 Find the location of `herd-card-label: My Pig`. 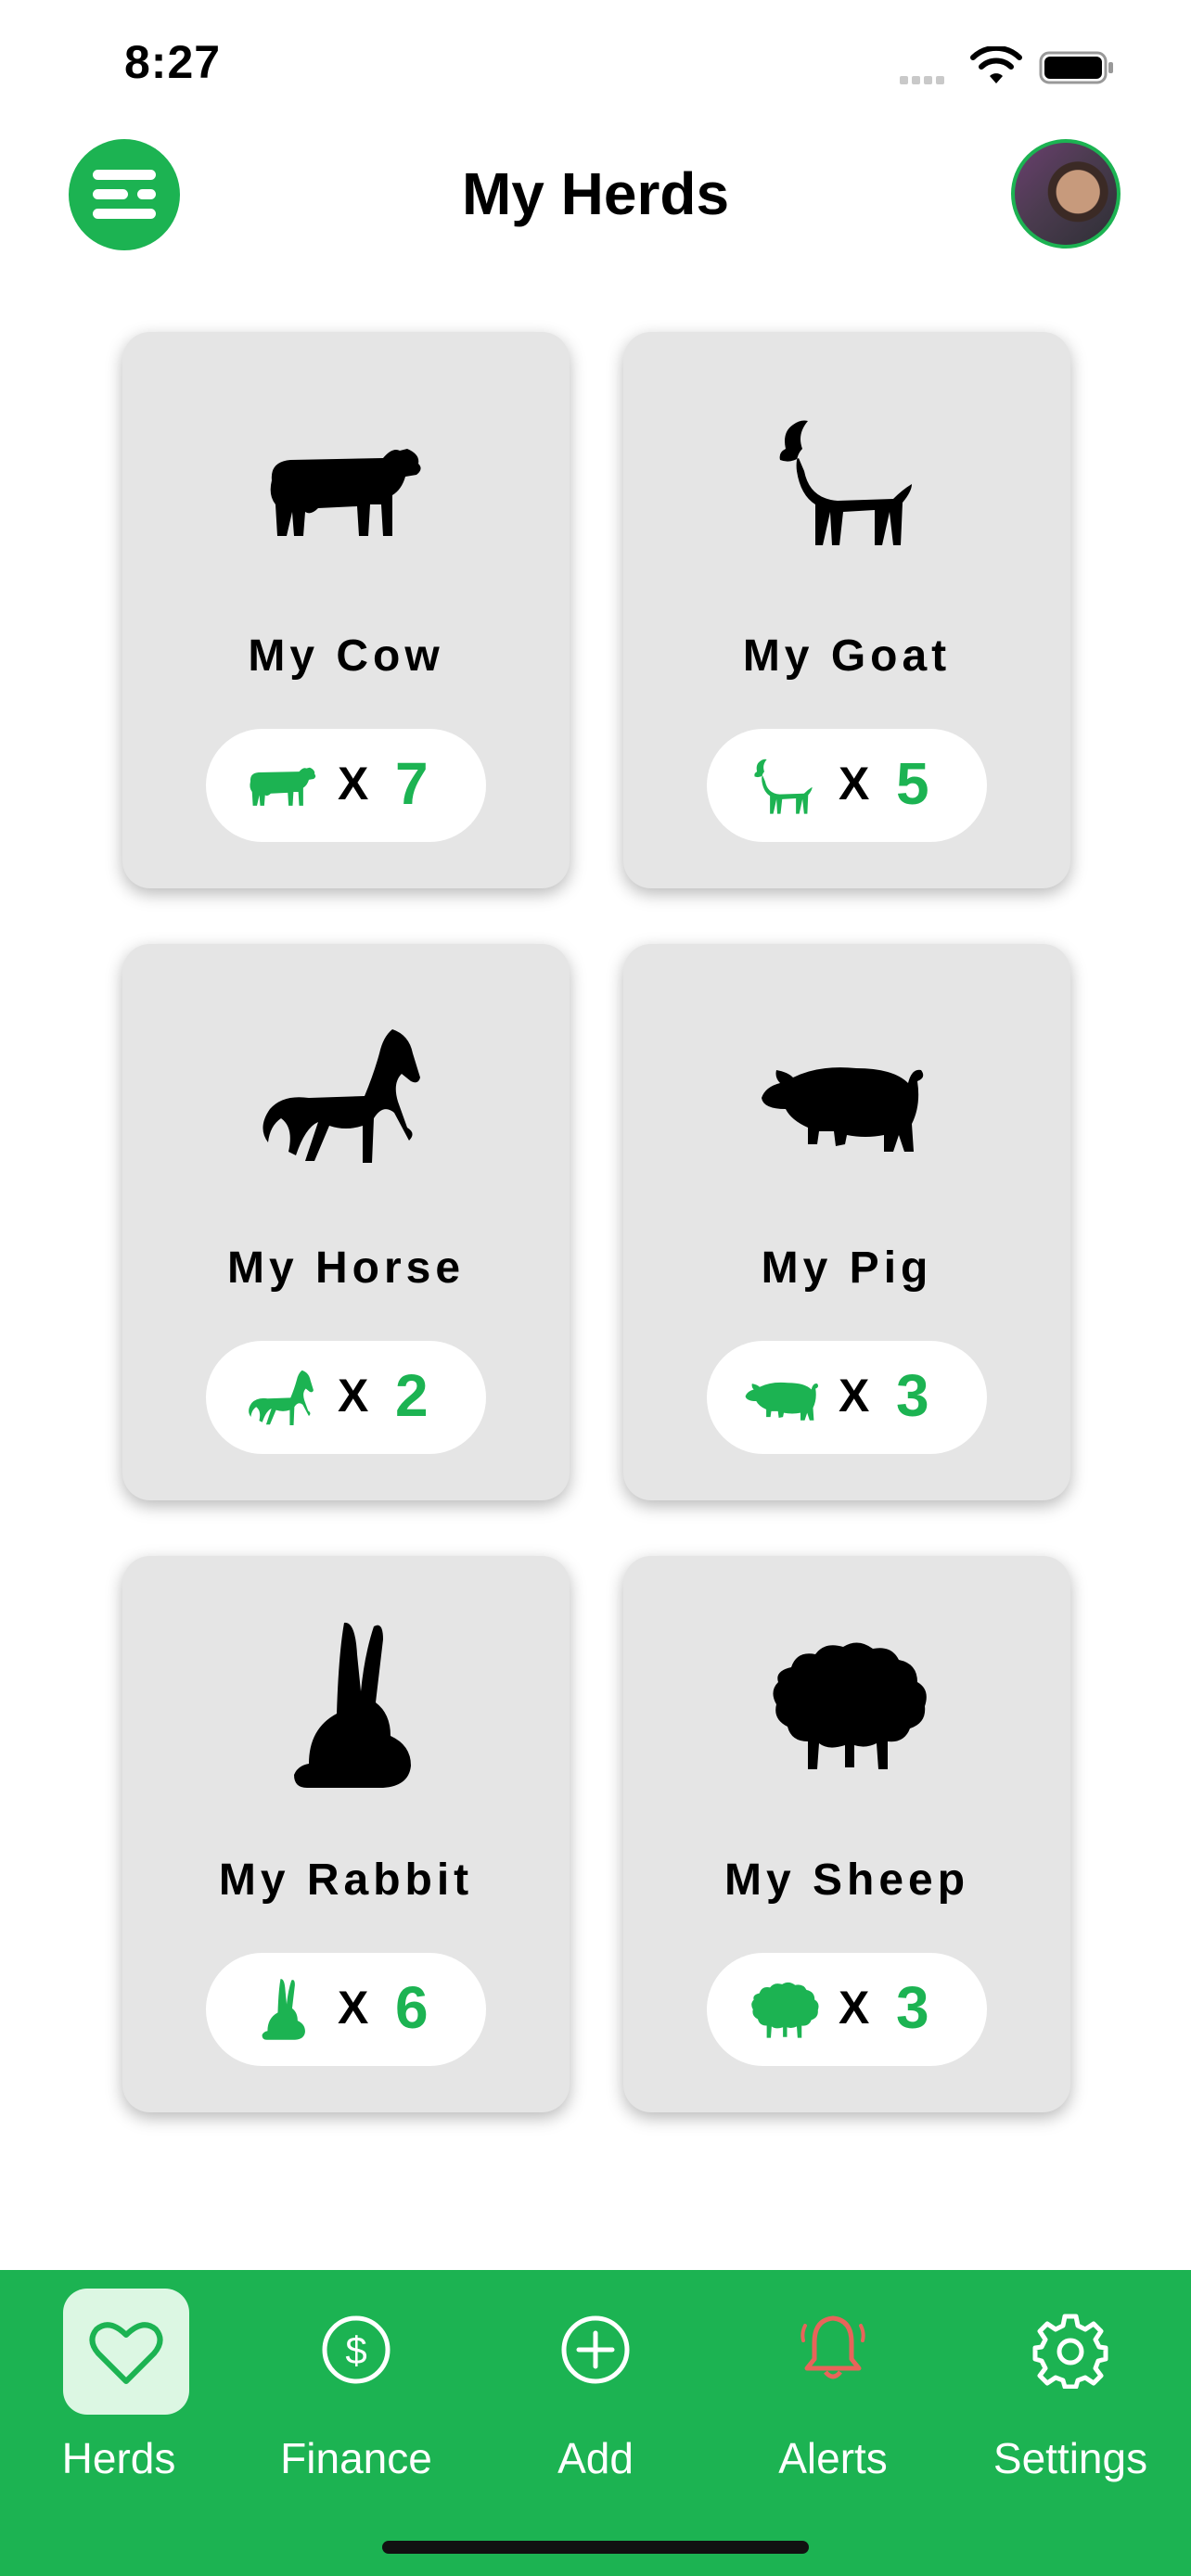

herd-card-label: My Pig is located at coordinates (847, 1268).